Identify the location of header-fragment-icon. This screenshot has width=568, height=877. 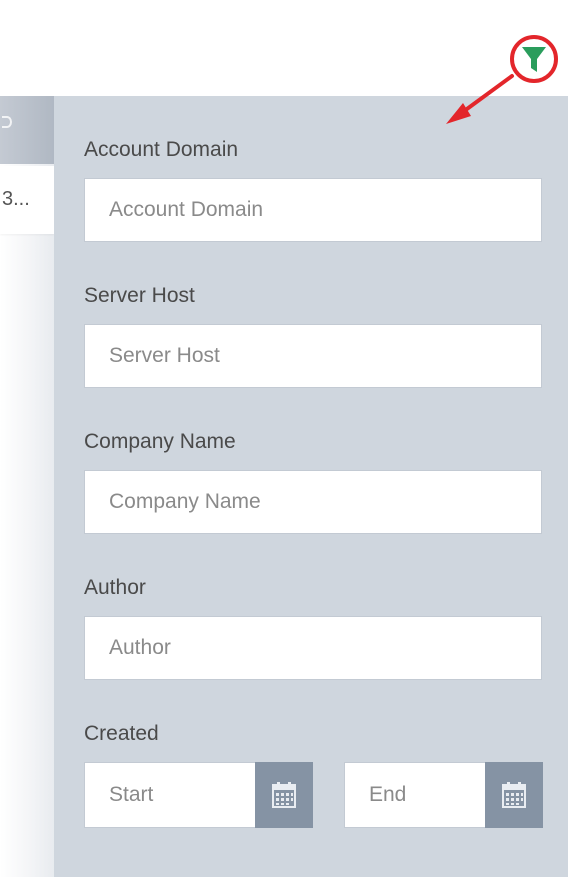
(7, 122).